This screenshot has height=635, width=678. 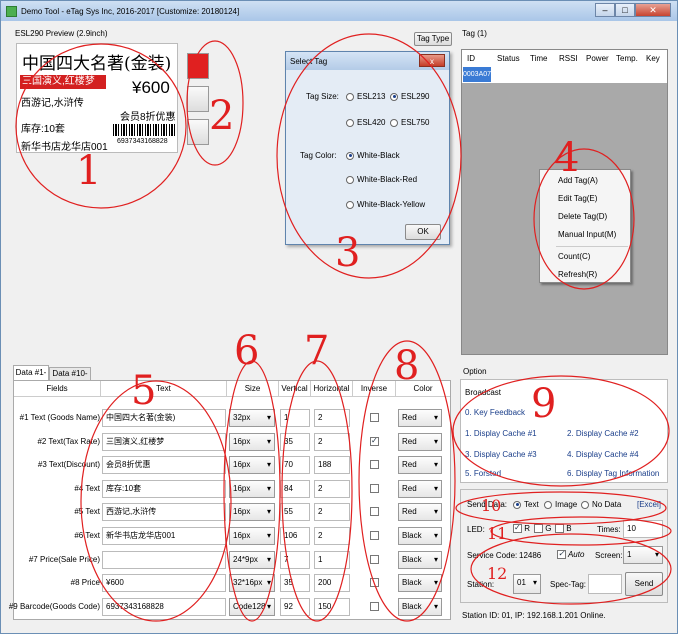 I want to click on tab-data-10-18: Data #10-18, so click(x=70, y=378).